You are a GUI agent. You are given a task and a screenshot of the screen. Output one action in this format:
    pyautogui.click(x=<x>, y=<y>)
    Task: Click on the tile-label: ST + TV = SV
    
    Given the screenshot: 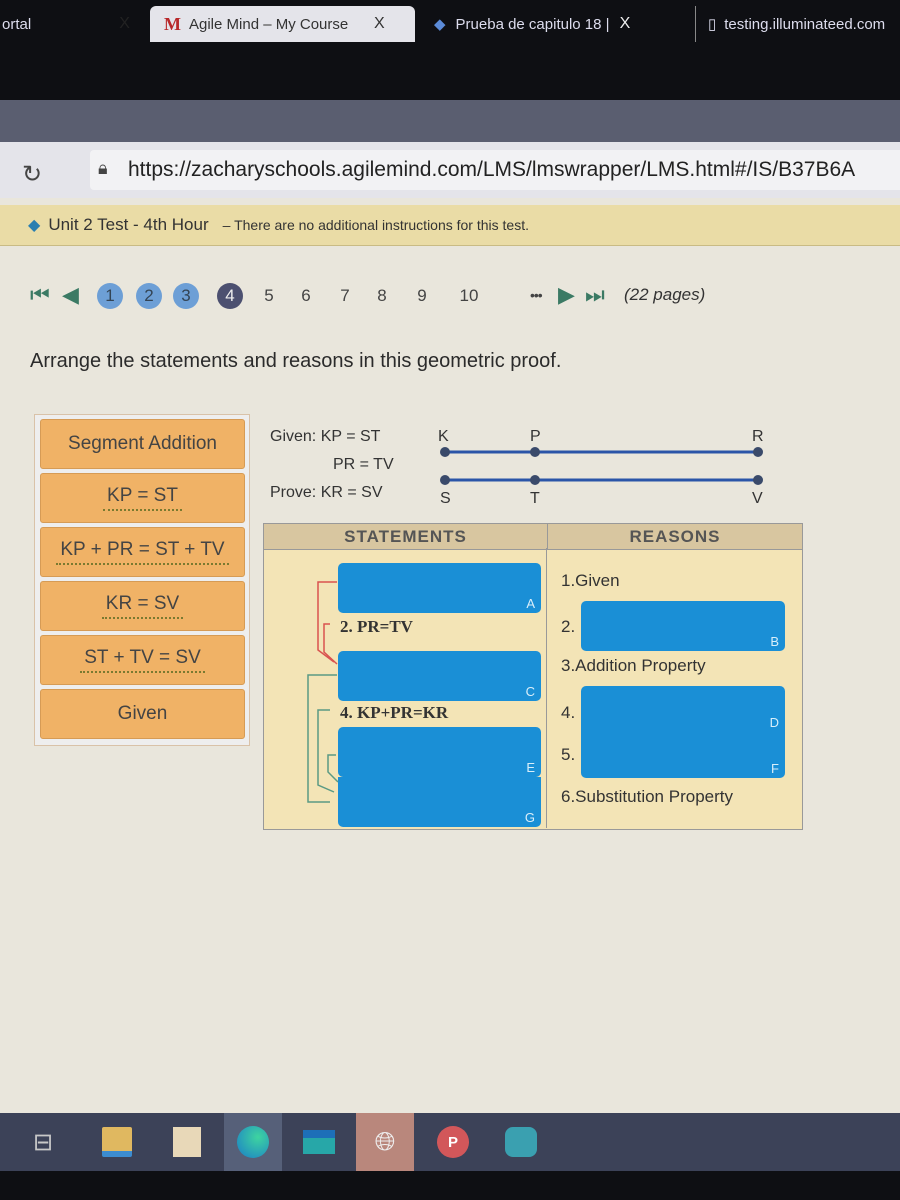 What is the action you would take?
    pyautogui.click(x=142, y=660)
    